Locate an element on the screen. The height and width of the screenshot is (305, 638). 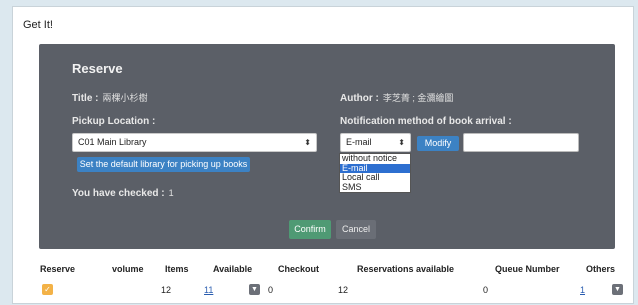
card-title: Get It! is located at coordinates (38, 25).